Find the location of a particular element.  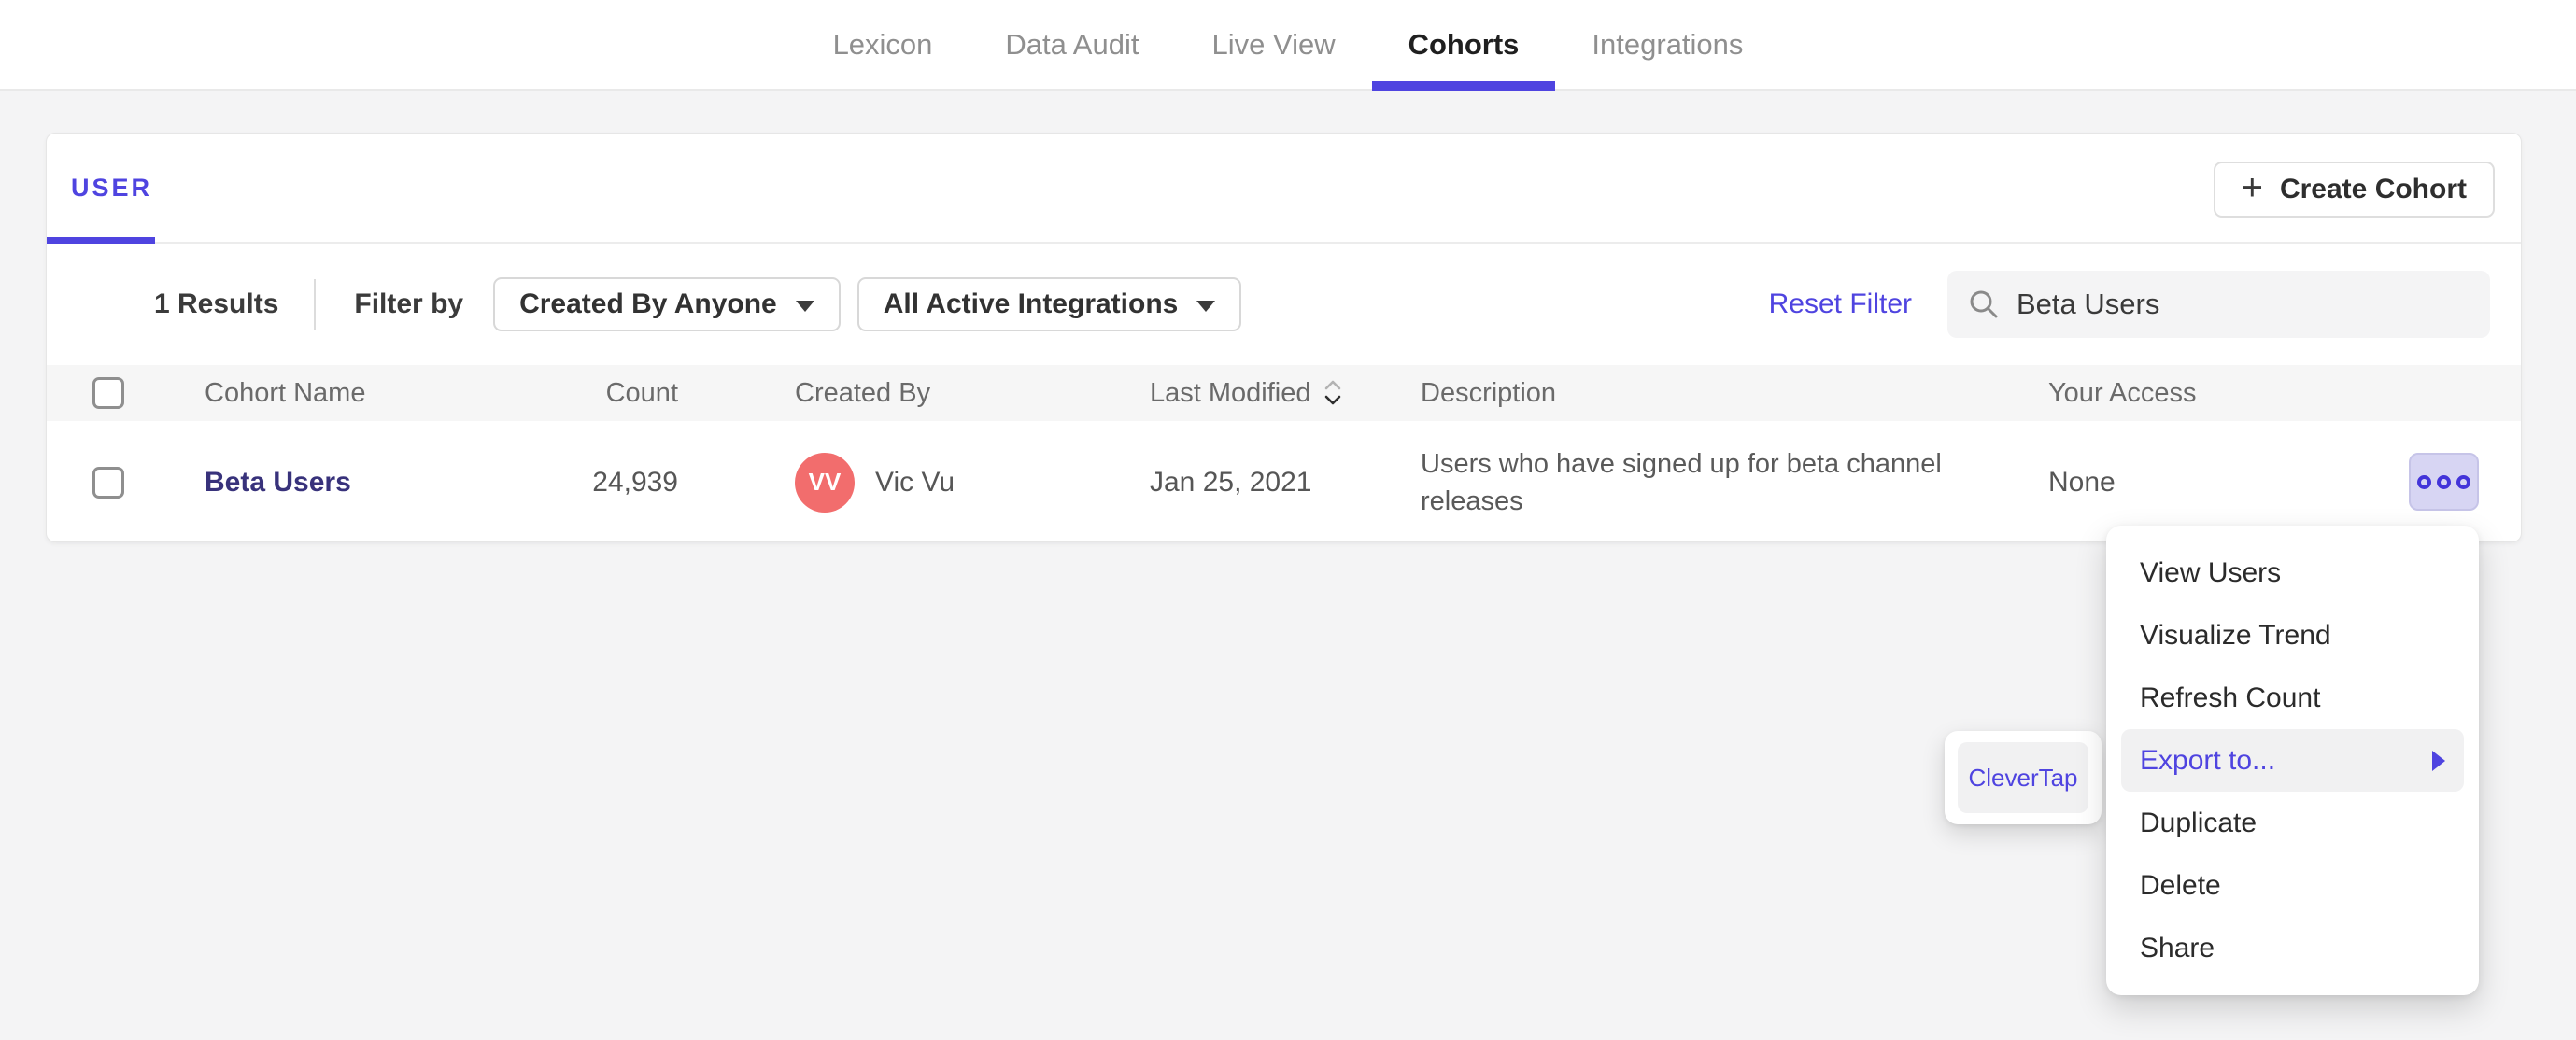

search-input is located at coordinates (2241, 304).